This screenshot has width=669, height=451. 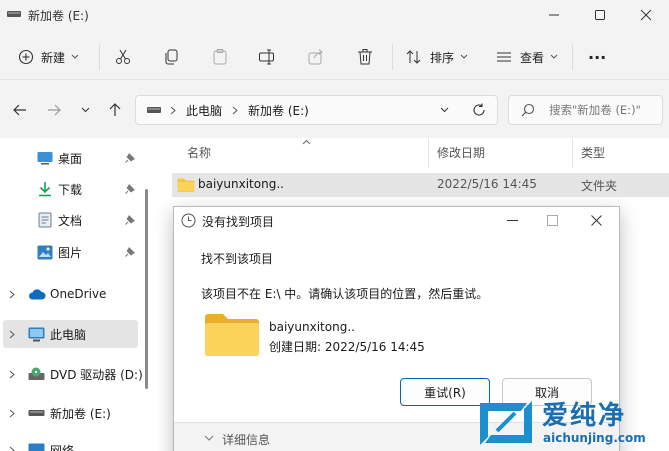 I want to click on dialog-minimize-button, so click(x=512, y=220).